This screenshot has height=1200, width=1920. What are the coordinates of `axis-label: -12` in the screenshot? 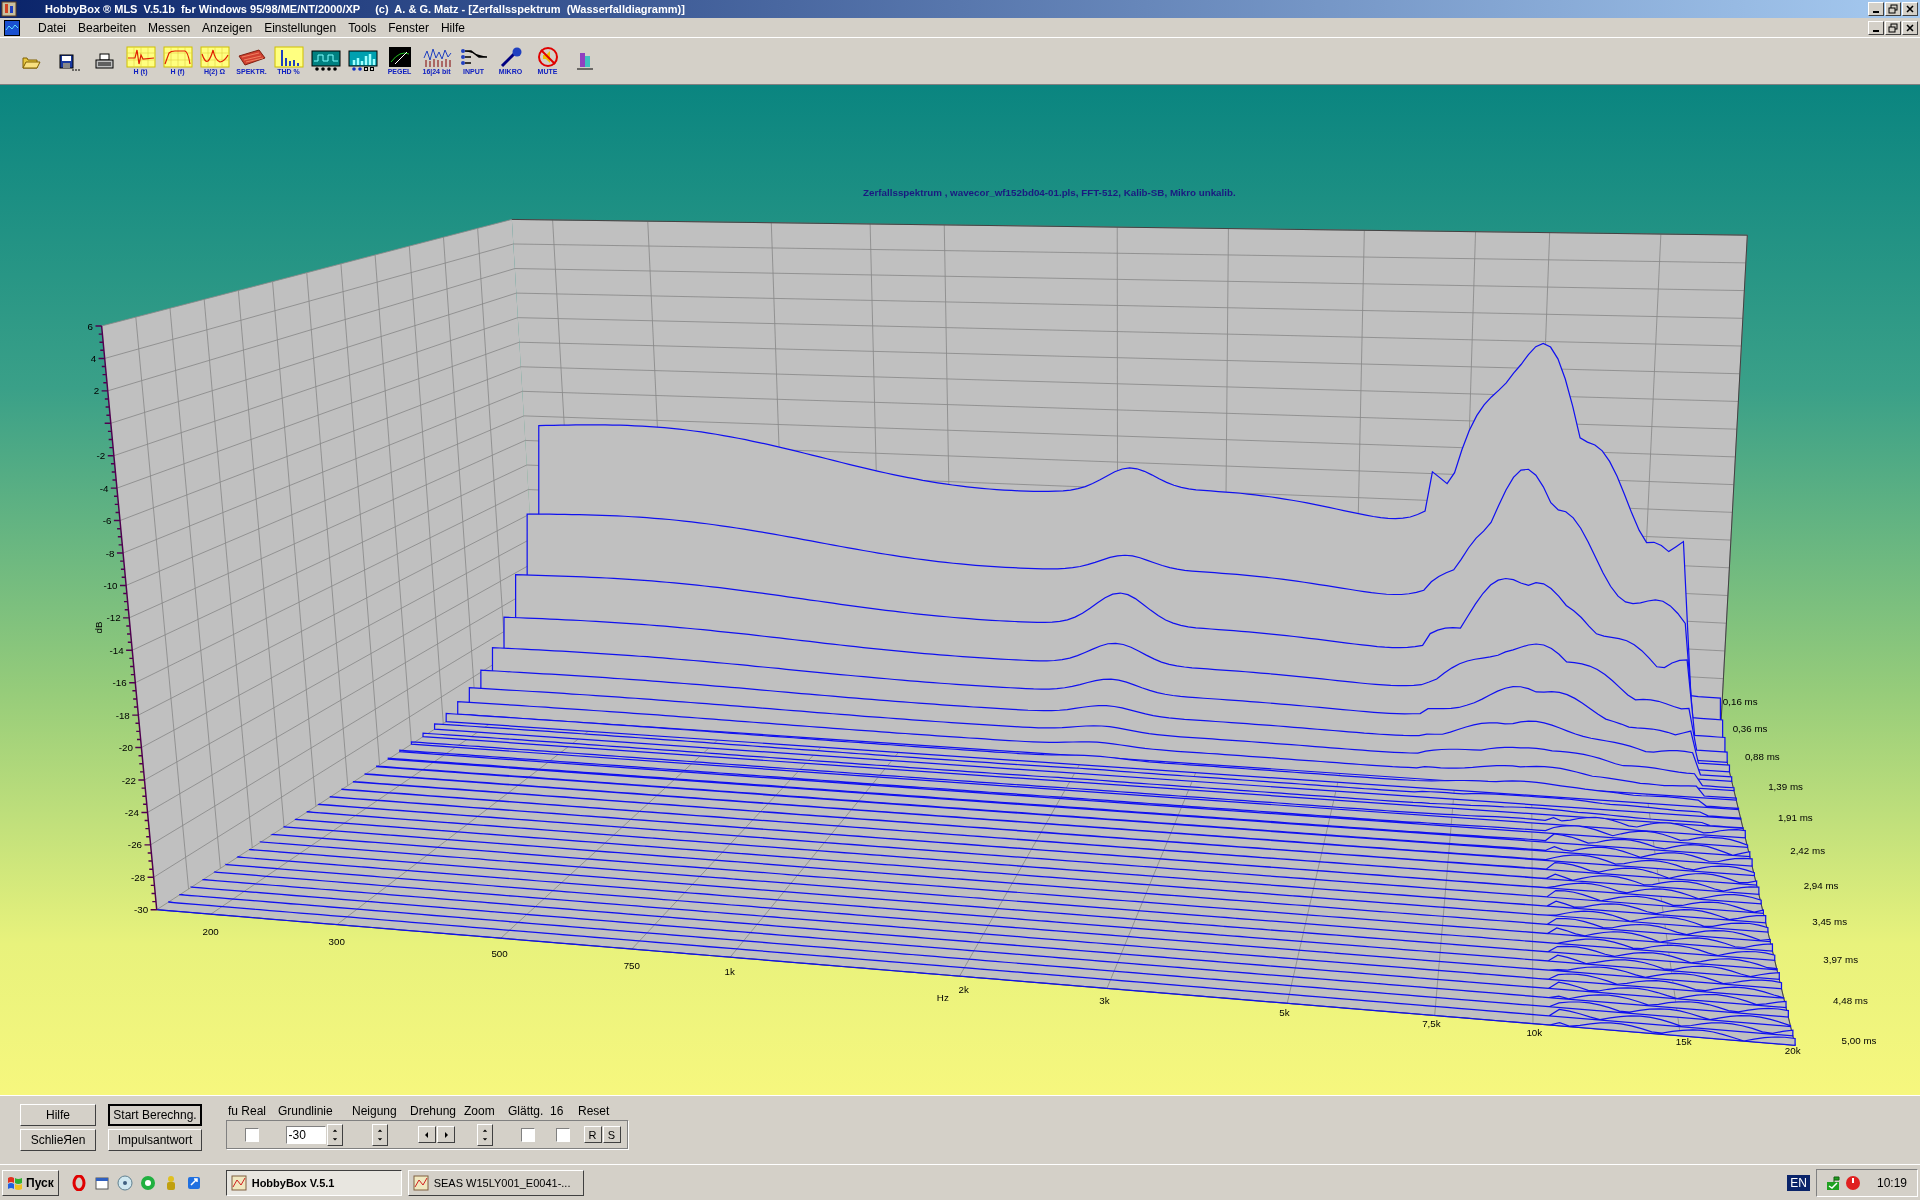 It's located at (113, 618).